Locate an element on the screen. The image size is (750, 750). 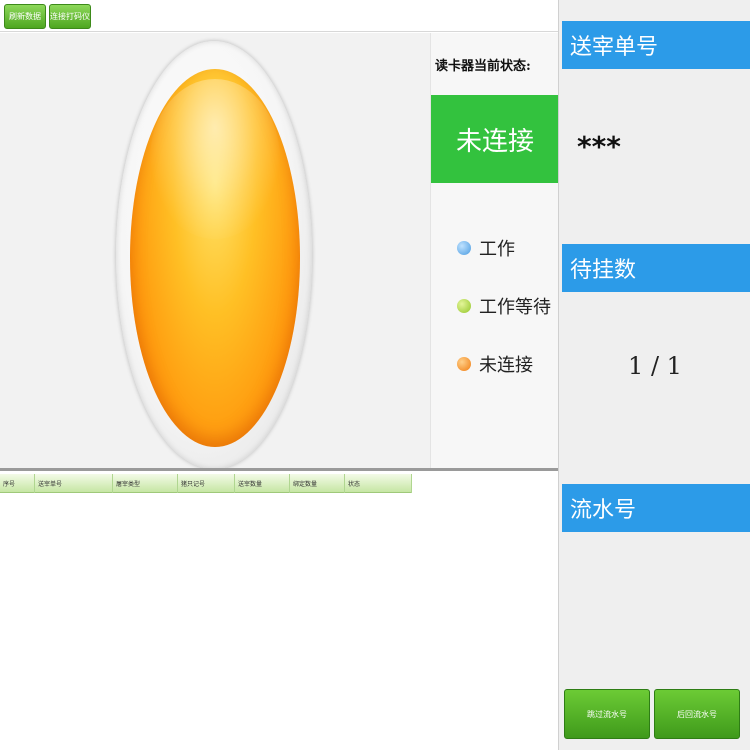
legend-item-working: 工作 is located at coordinates (486, 248).